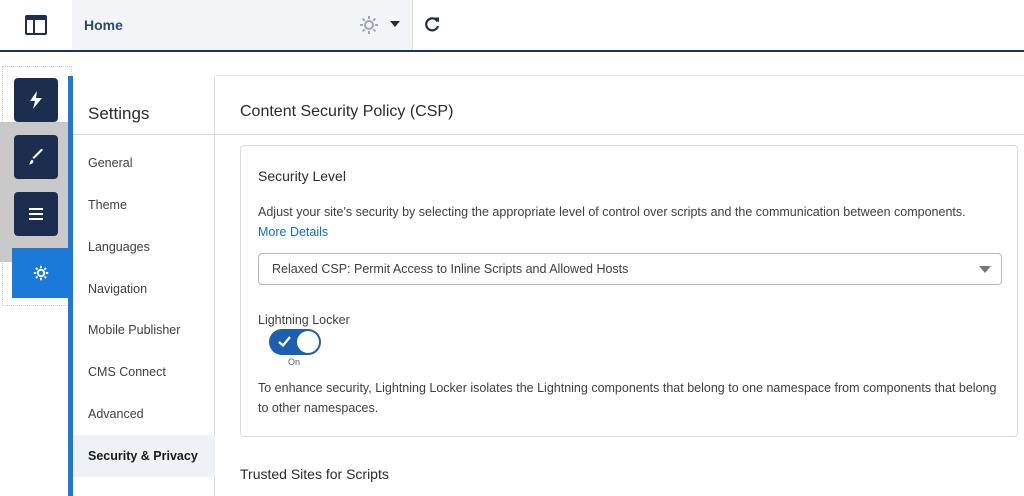 The width and height of the screenshot is (1024, 496). I want to click on list-icon, so click(36, 214).